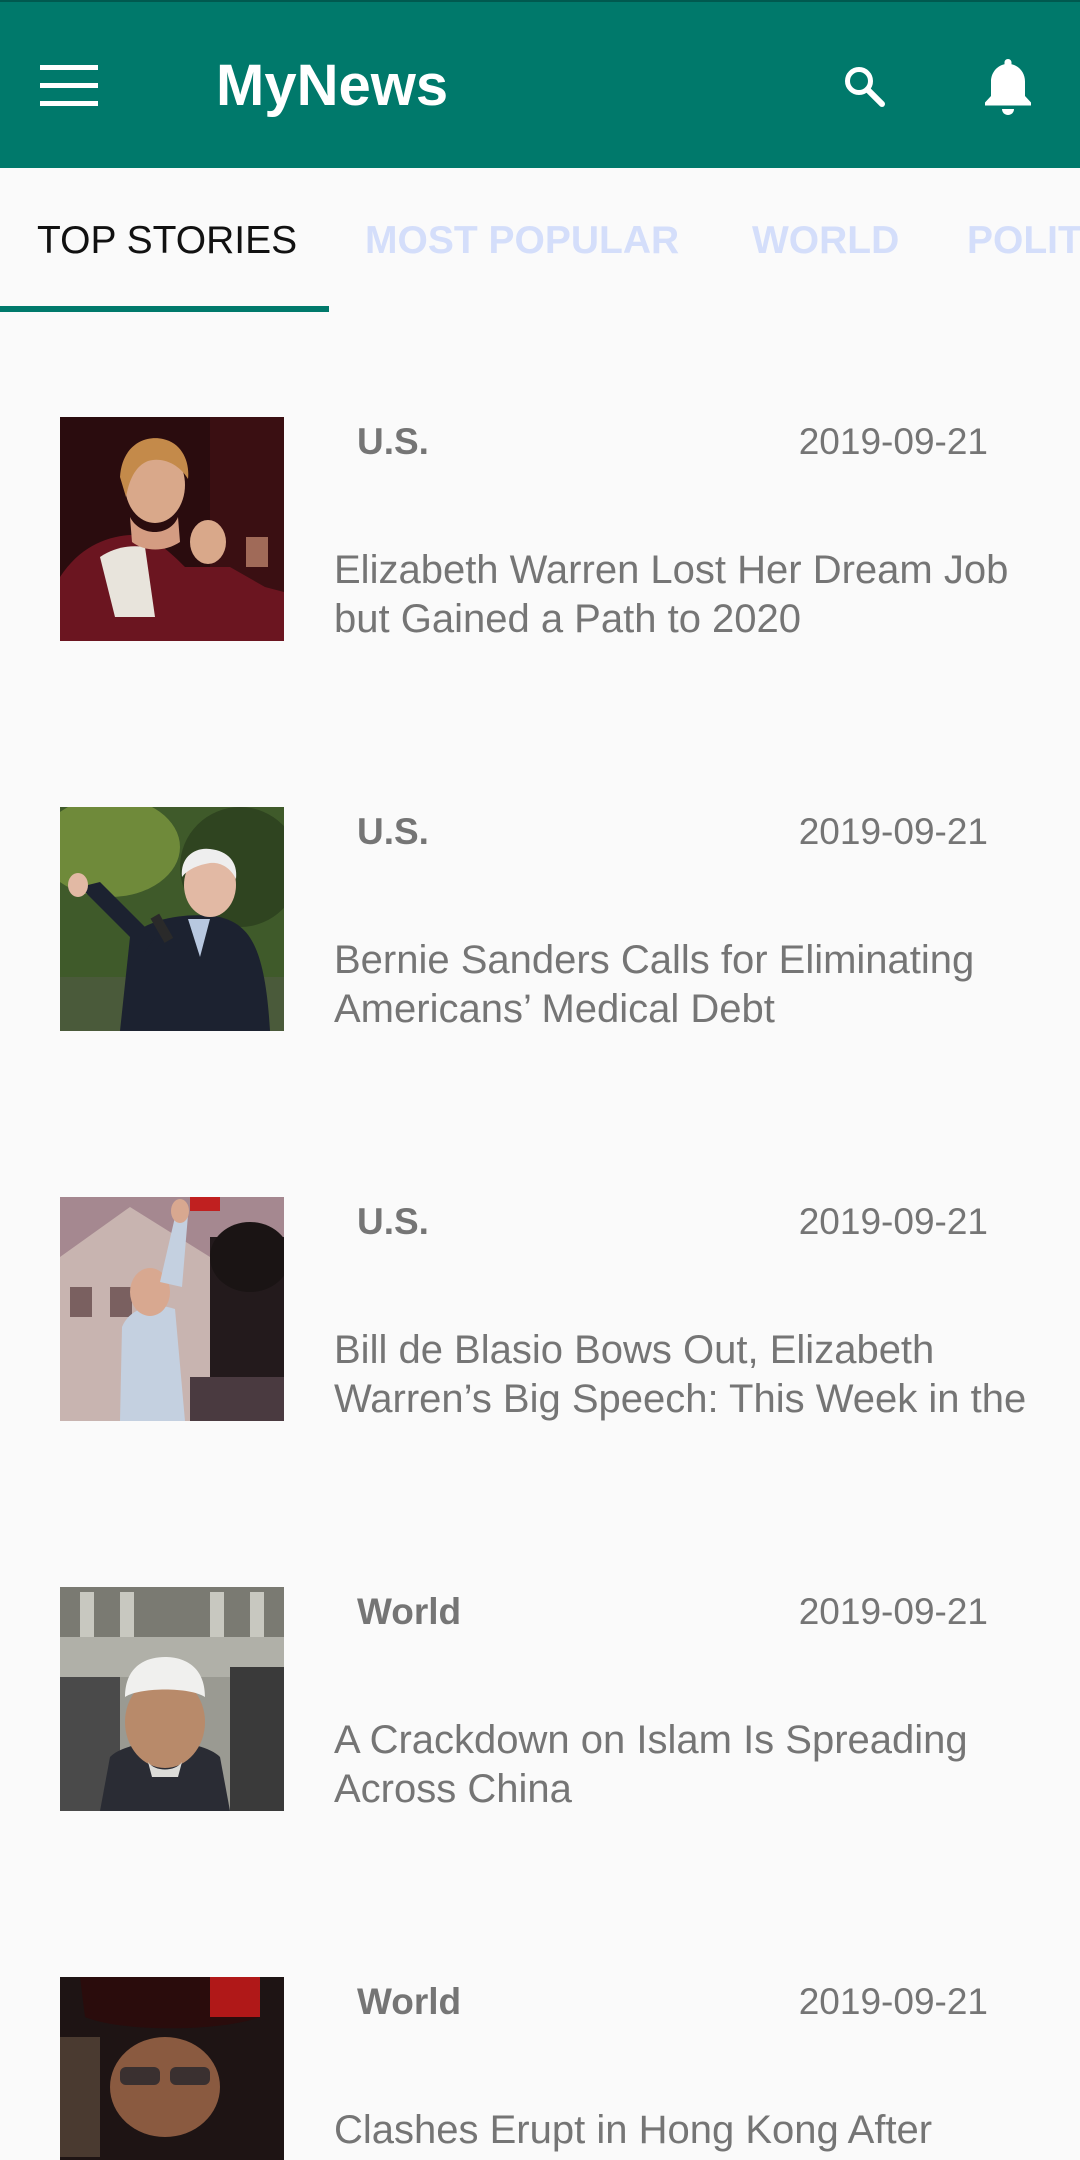  I want to click on category-tabs: TOP STORIES MOST POPULAR WORLD POLIT, so click(540, 241).